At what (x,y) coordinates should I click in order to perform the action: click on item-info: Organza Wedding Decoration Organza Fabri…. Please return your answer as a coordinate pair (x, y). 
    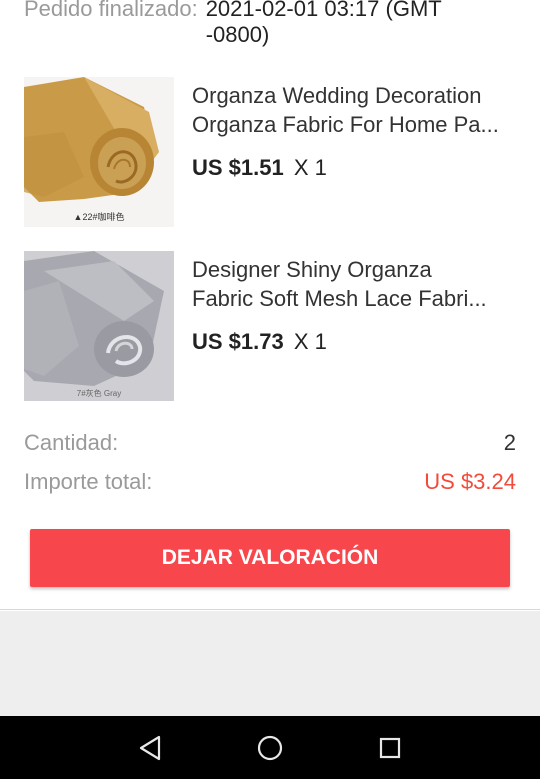
    Looking at the image, I should click on (357, 131).